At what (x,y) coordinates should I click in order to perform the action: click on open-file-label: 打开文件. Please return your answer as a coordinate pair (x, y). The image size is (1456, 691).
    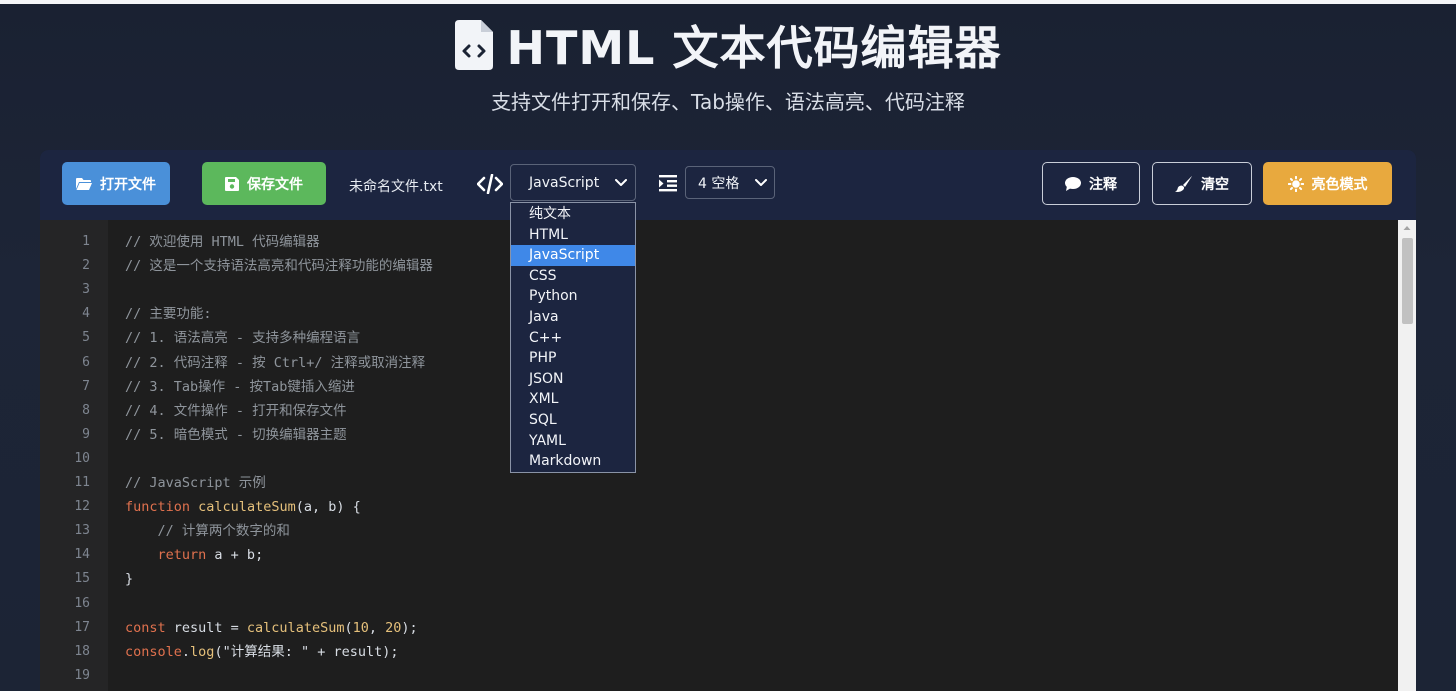
    Looking at the image, I should click on (128, 184).